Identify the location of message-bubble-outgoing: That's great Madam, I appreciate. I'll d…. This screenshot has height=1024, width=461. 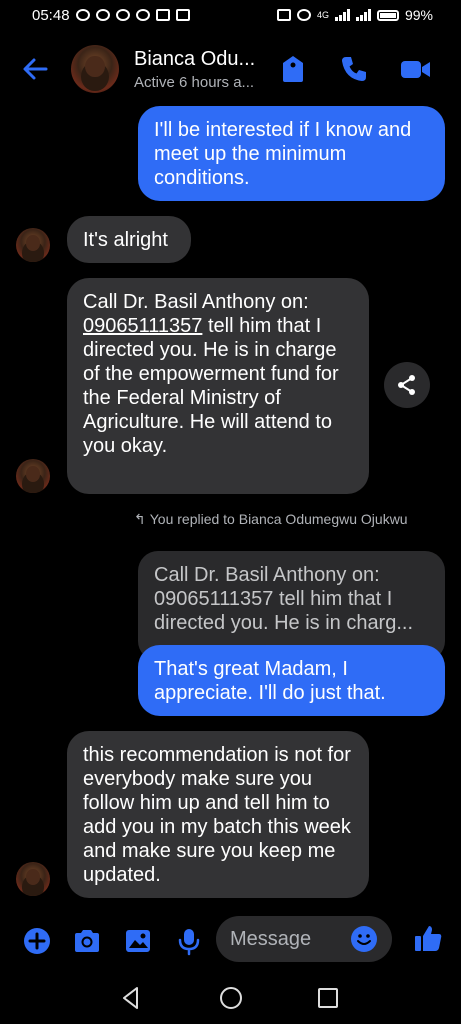
(291, 680).